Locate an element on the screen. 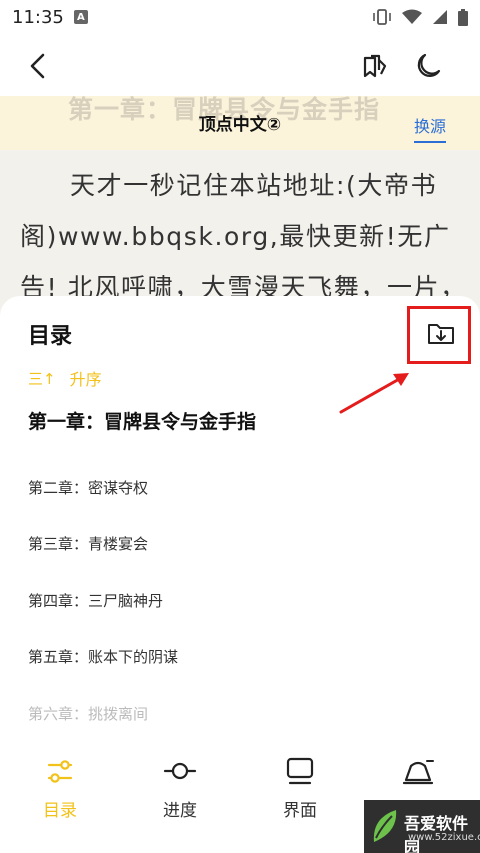 Image resolution: width=480 pixels, height=853 pixels. signal-icon is located at coordinates (440, 17).